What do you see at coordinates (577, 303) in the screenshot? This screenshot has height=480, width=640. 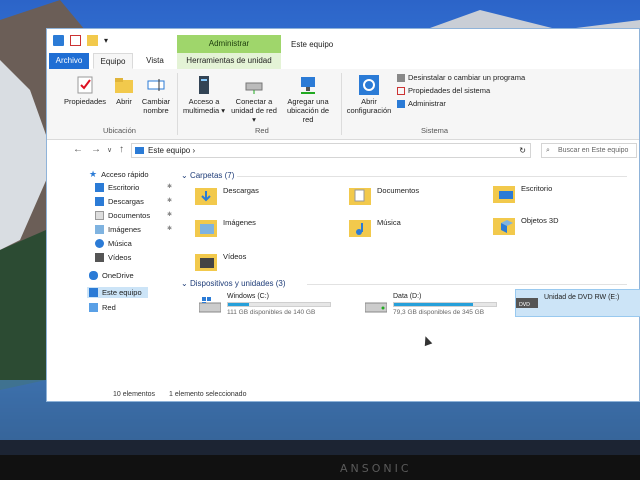 I see `drive-e: DVD Unidad de DVD RW (E:)` at bounding box center [577, 303].